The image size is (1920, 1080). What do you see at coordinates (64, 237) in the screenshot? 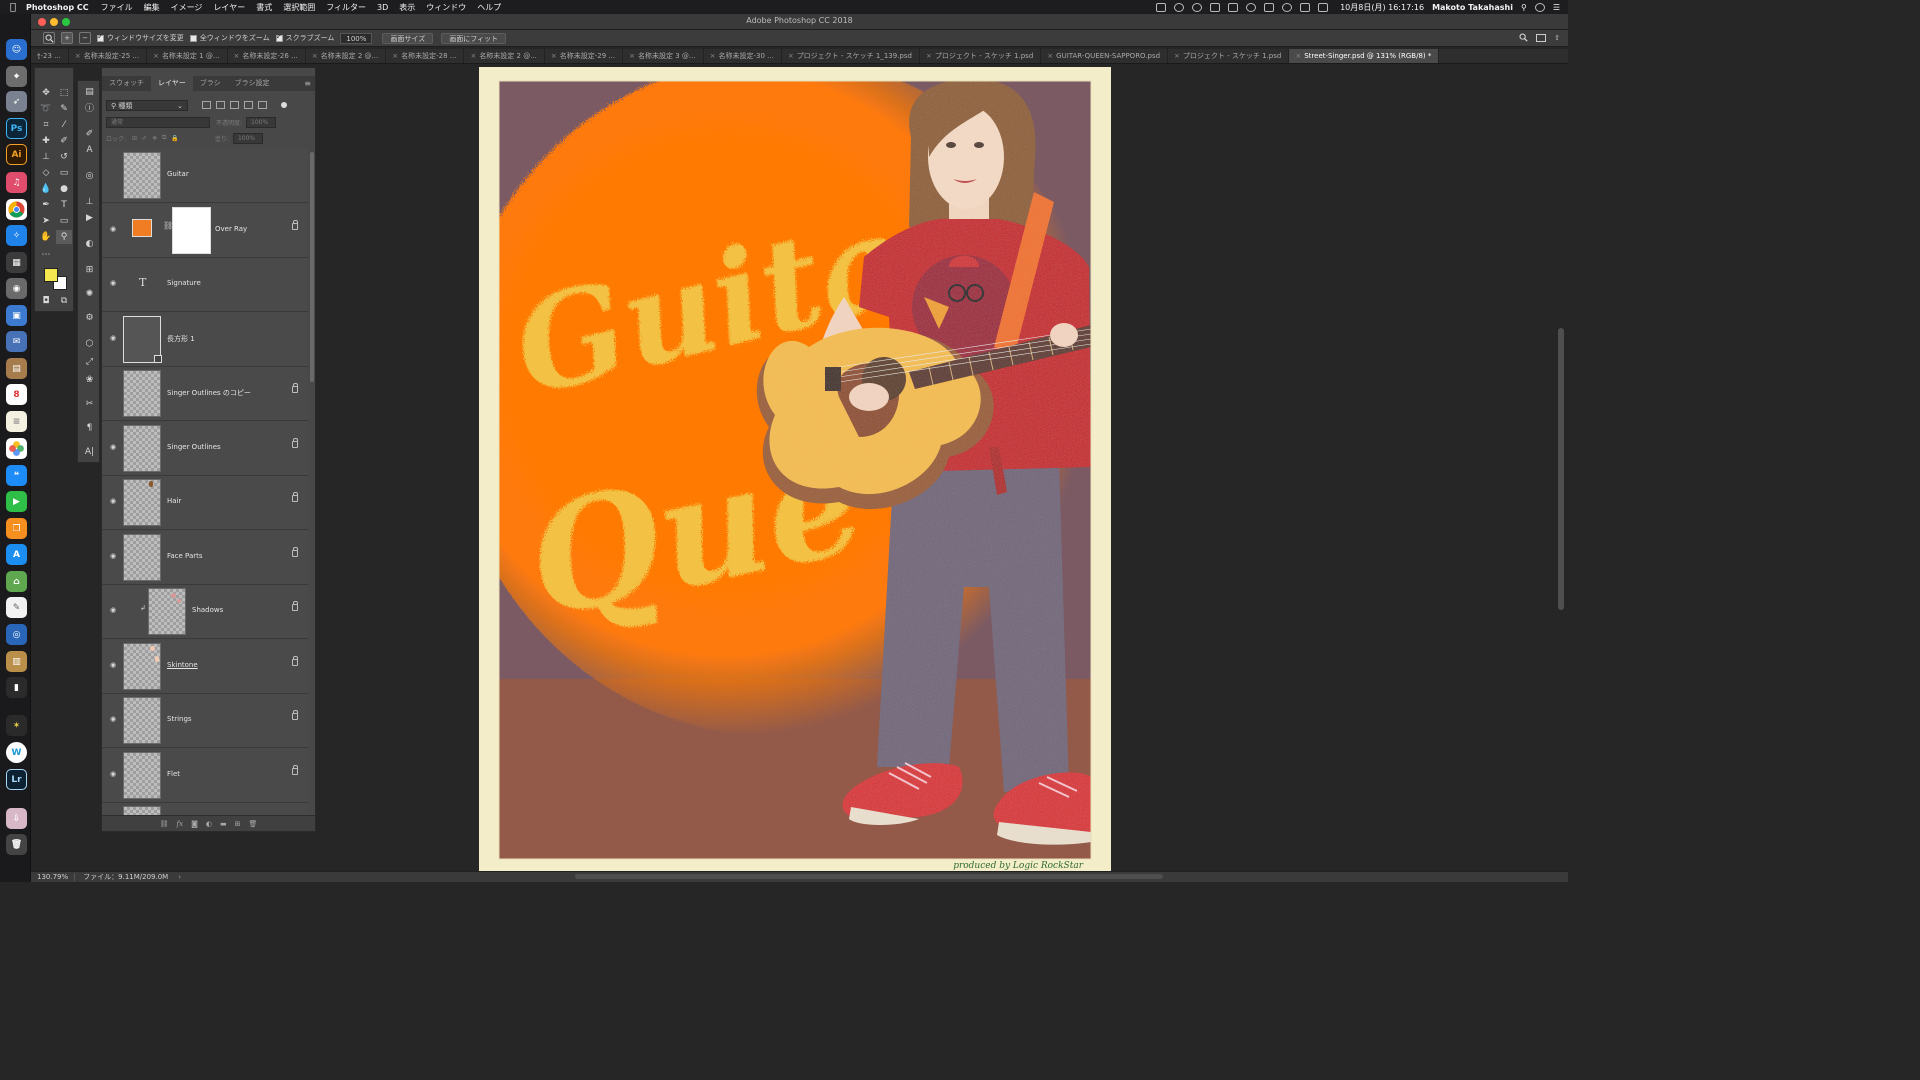
I see `zoom-tool-icon: ⚲` at bounding box center [64, 237].